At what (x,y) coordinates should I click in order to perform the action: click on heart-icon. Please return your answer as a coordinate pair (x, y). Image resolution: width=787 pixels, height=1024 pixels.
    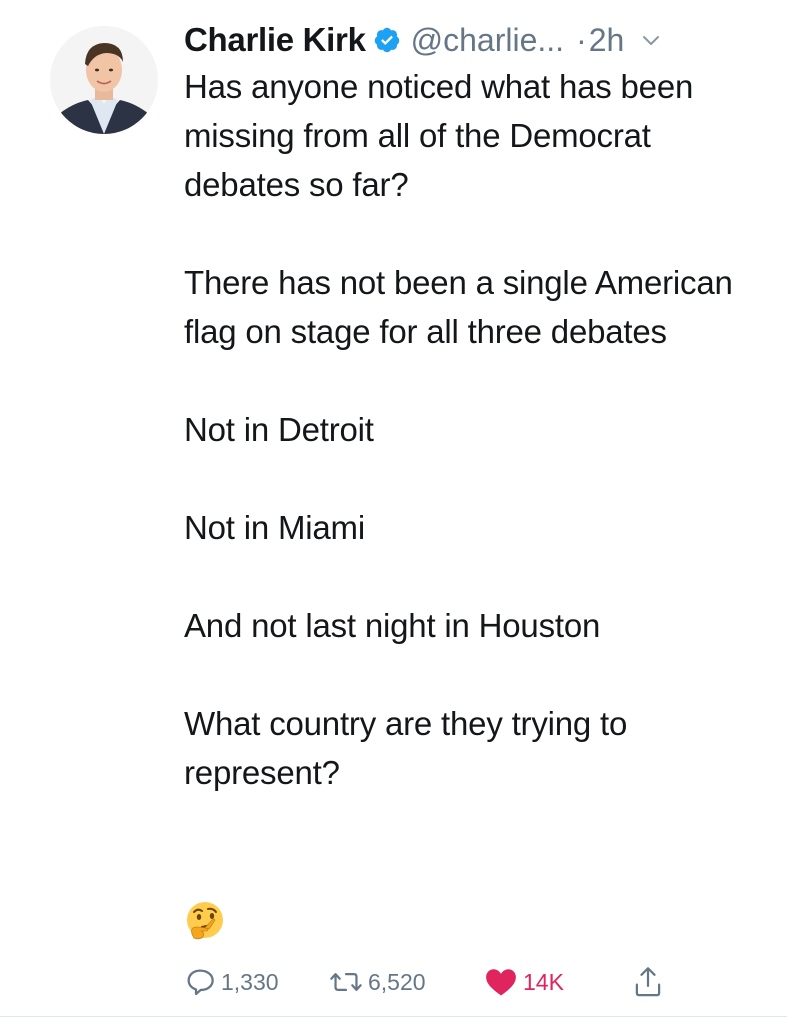
    Looking at the image, I should click on (501, 982).